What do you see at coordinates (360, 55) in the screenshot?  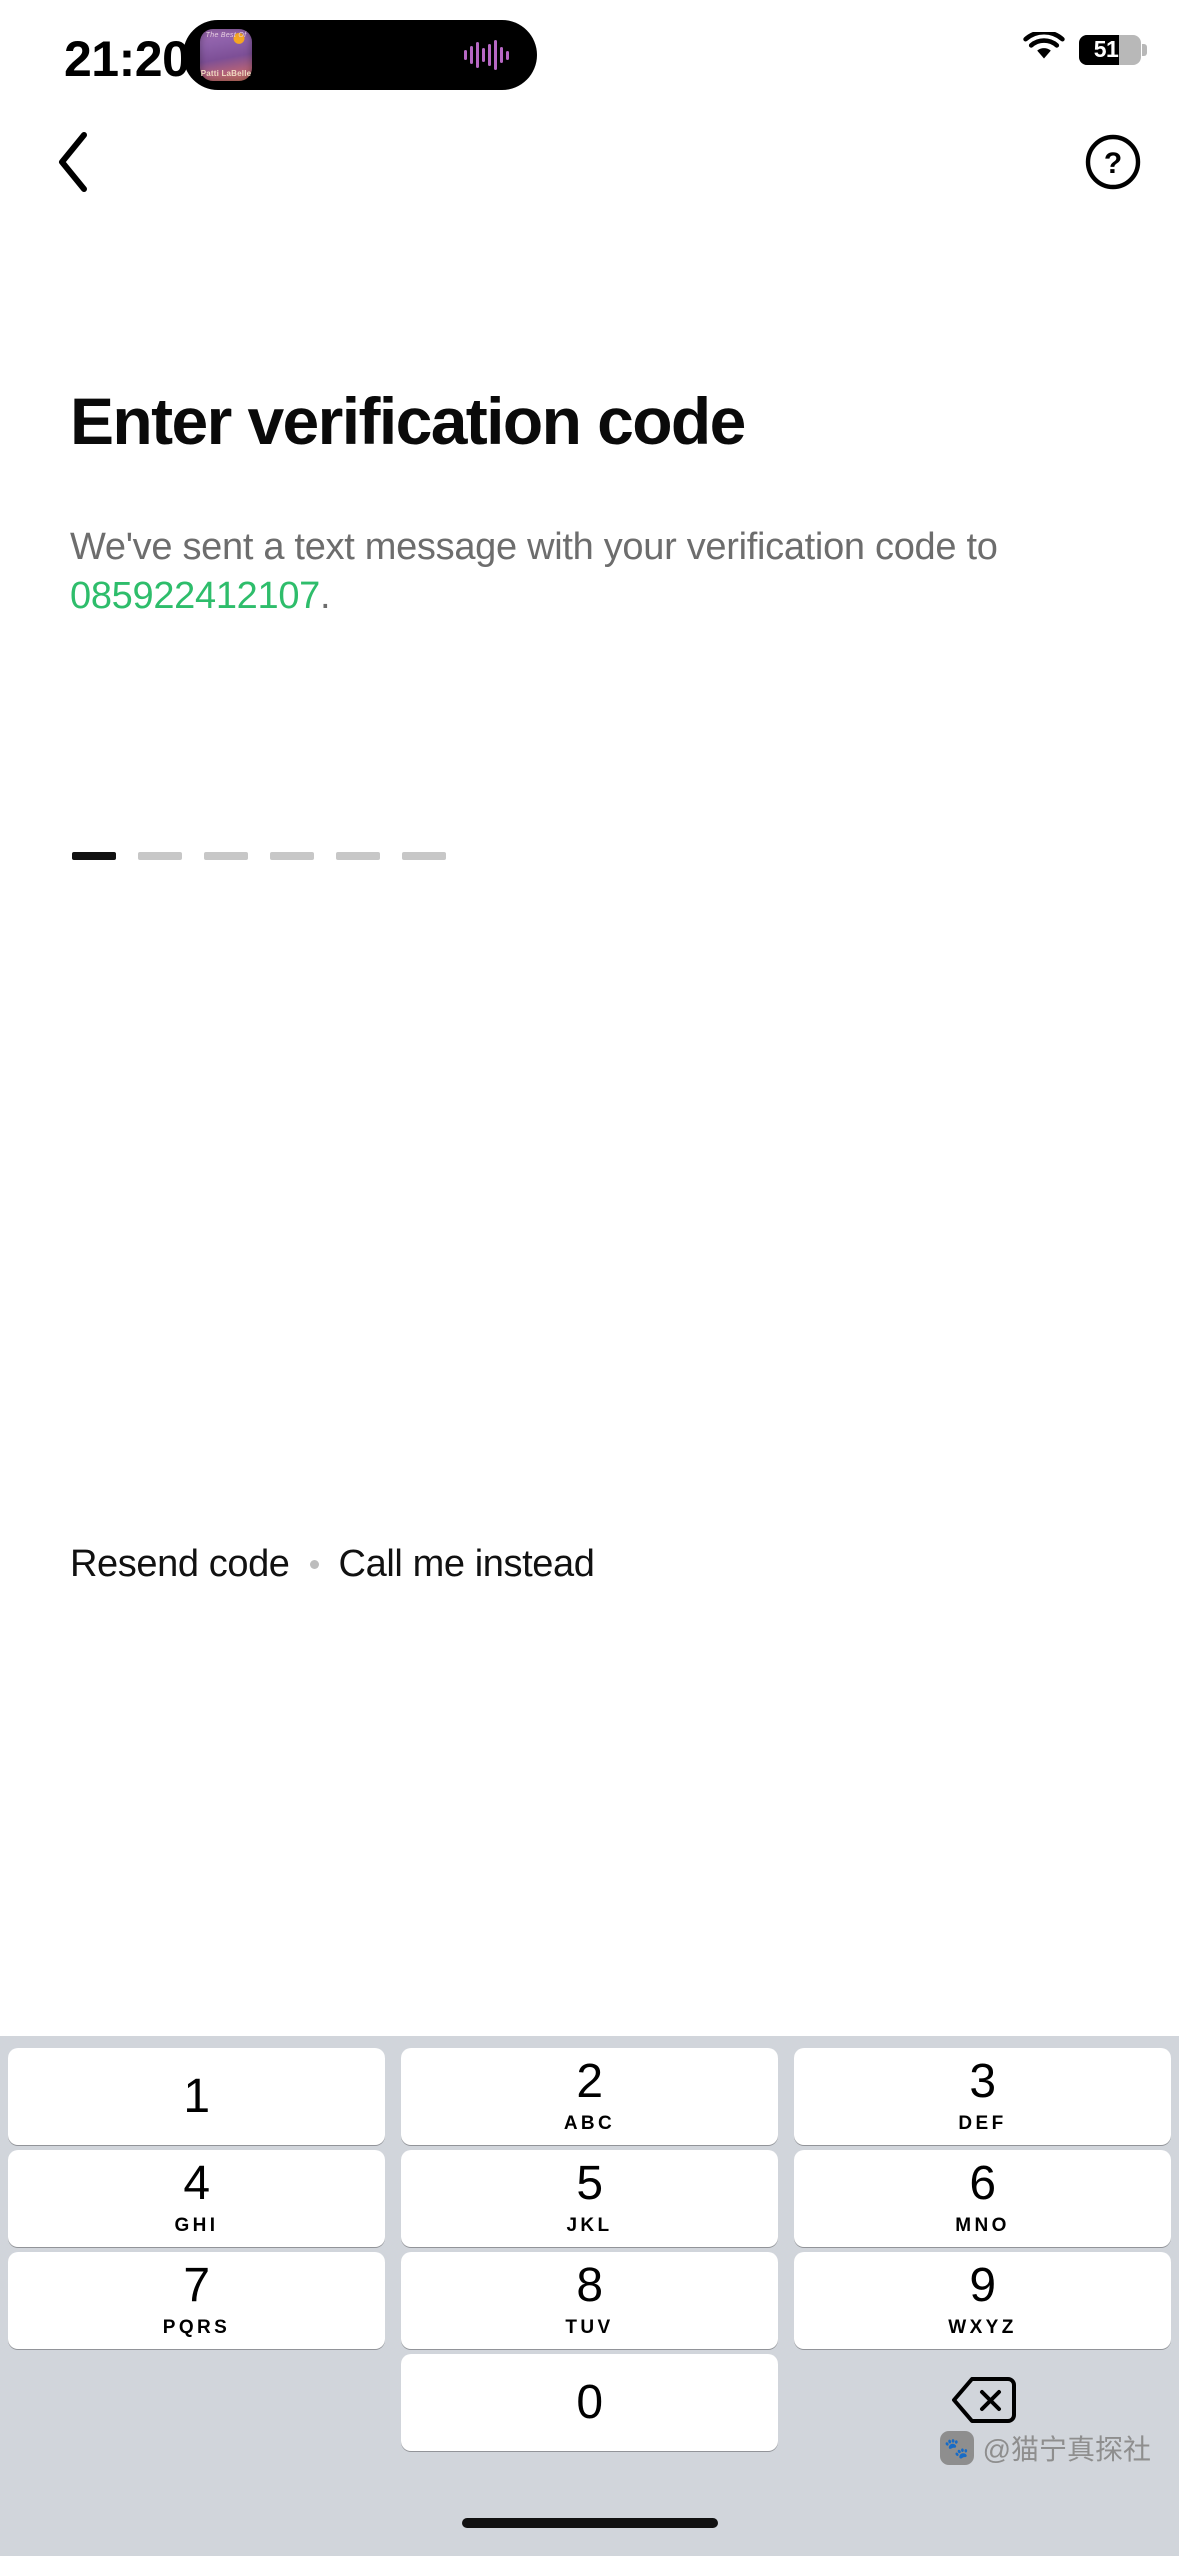 I see `dynamic-island: The Best Of Patti LaBelle` at bounding box center [360, 55].